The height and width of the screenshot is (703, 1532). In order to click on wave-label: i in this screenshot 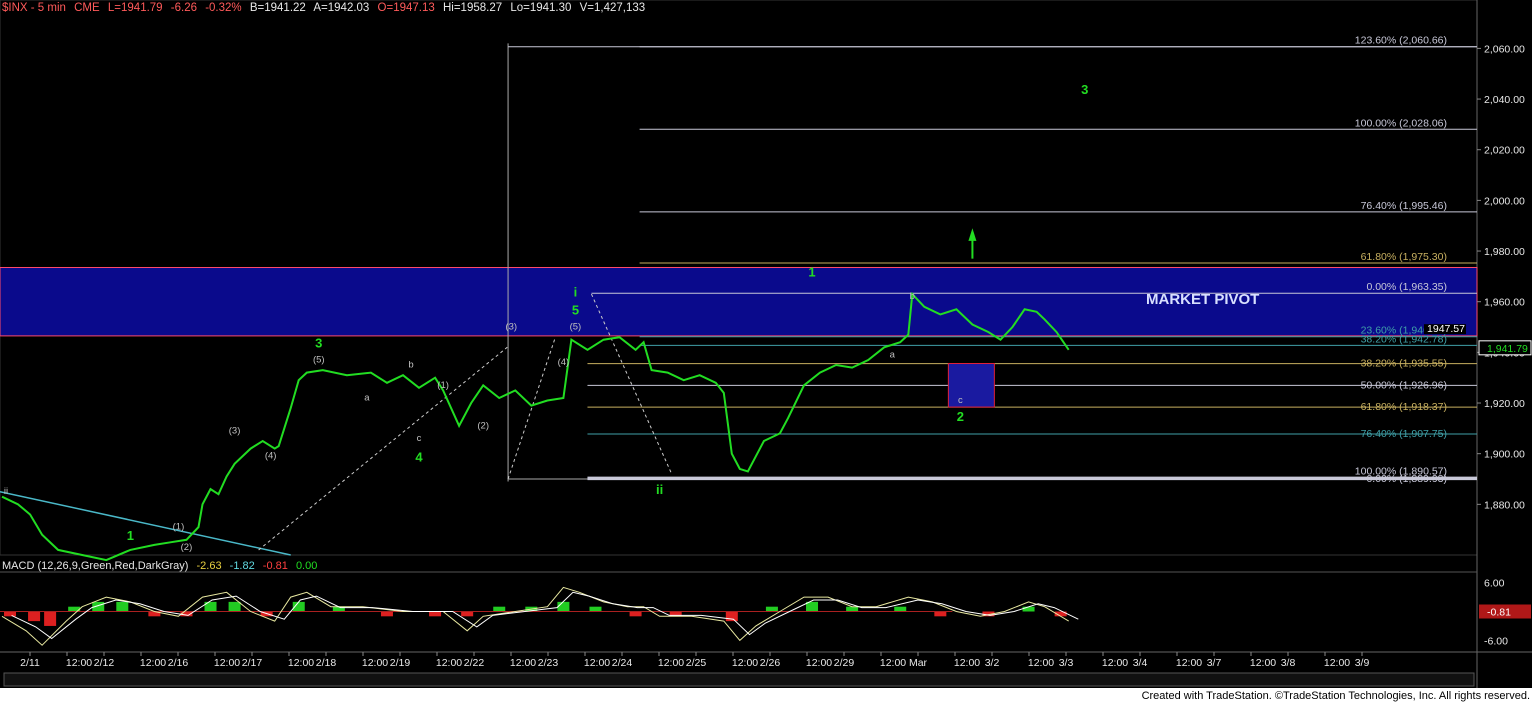, I will do `click(576, 292)`.